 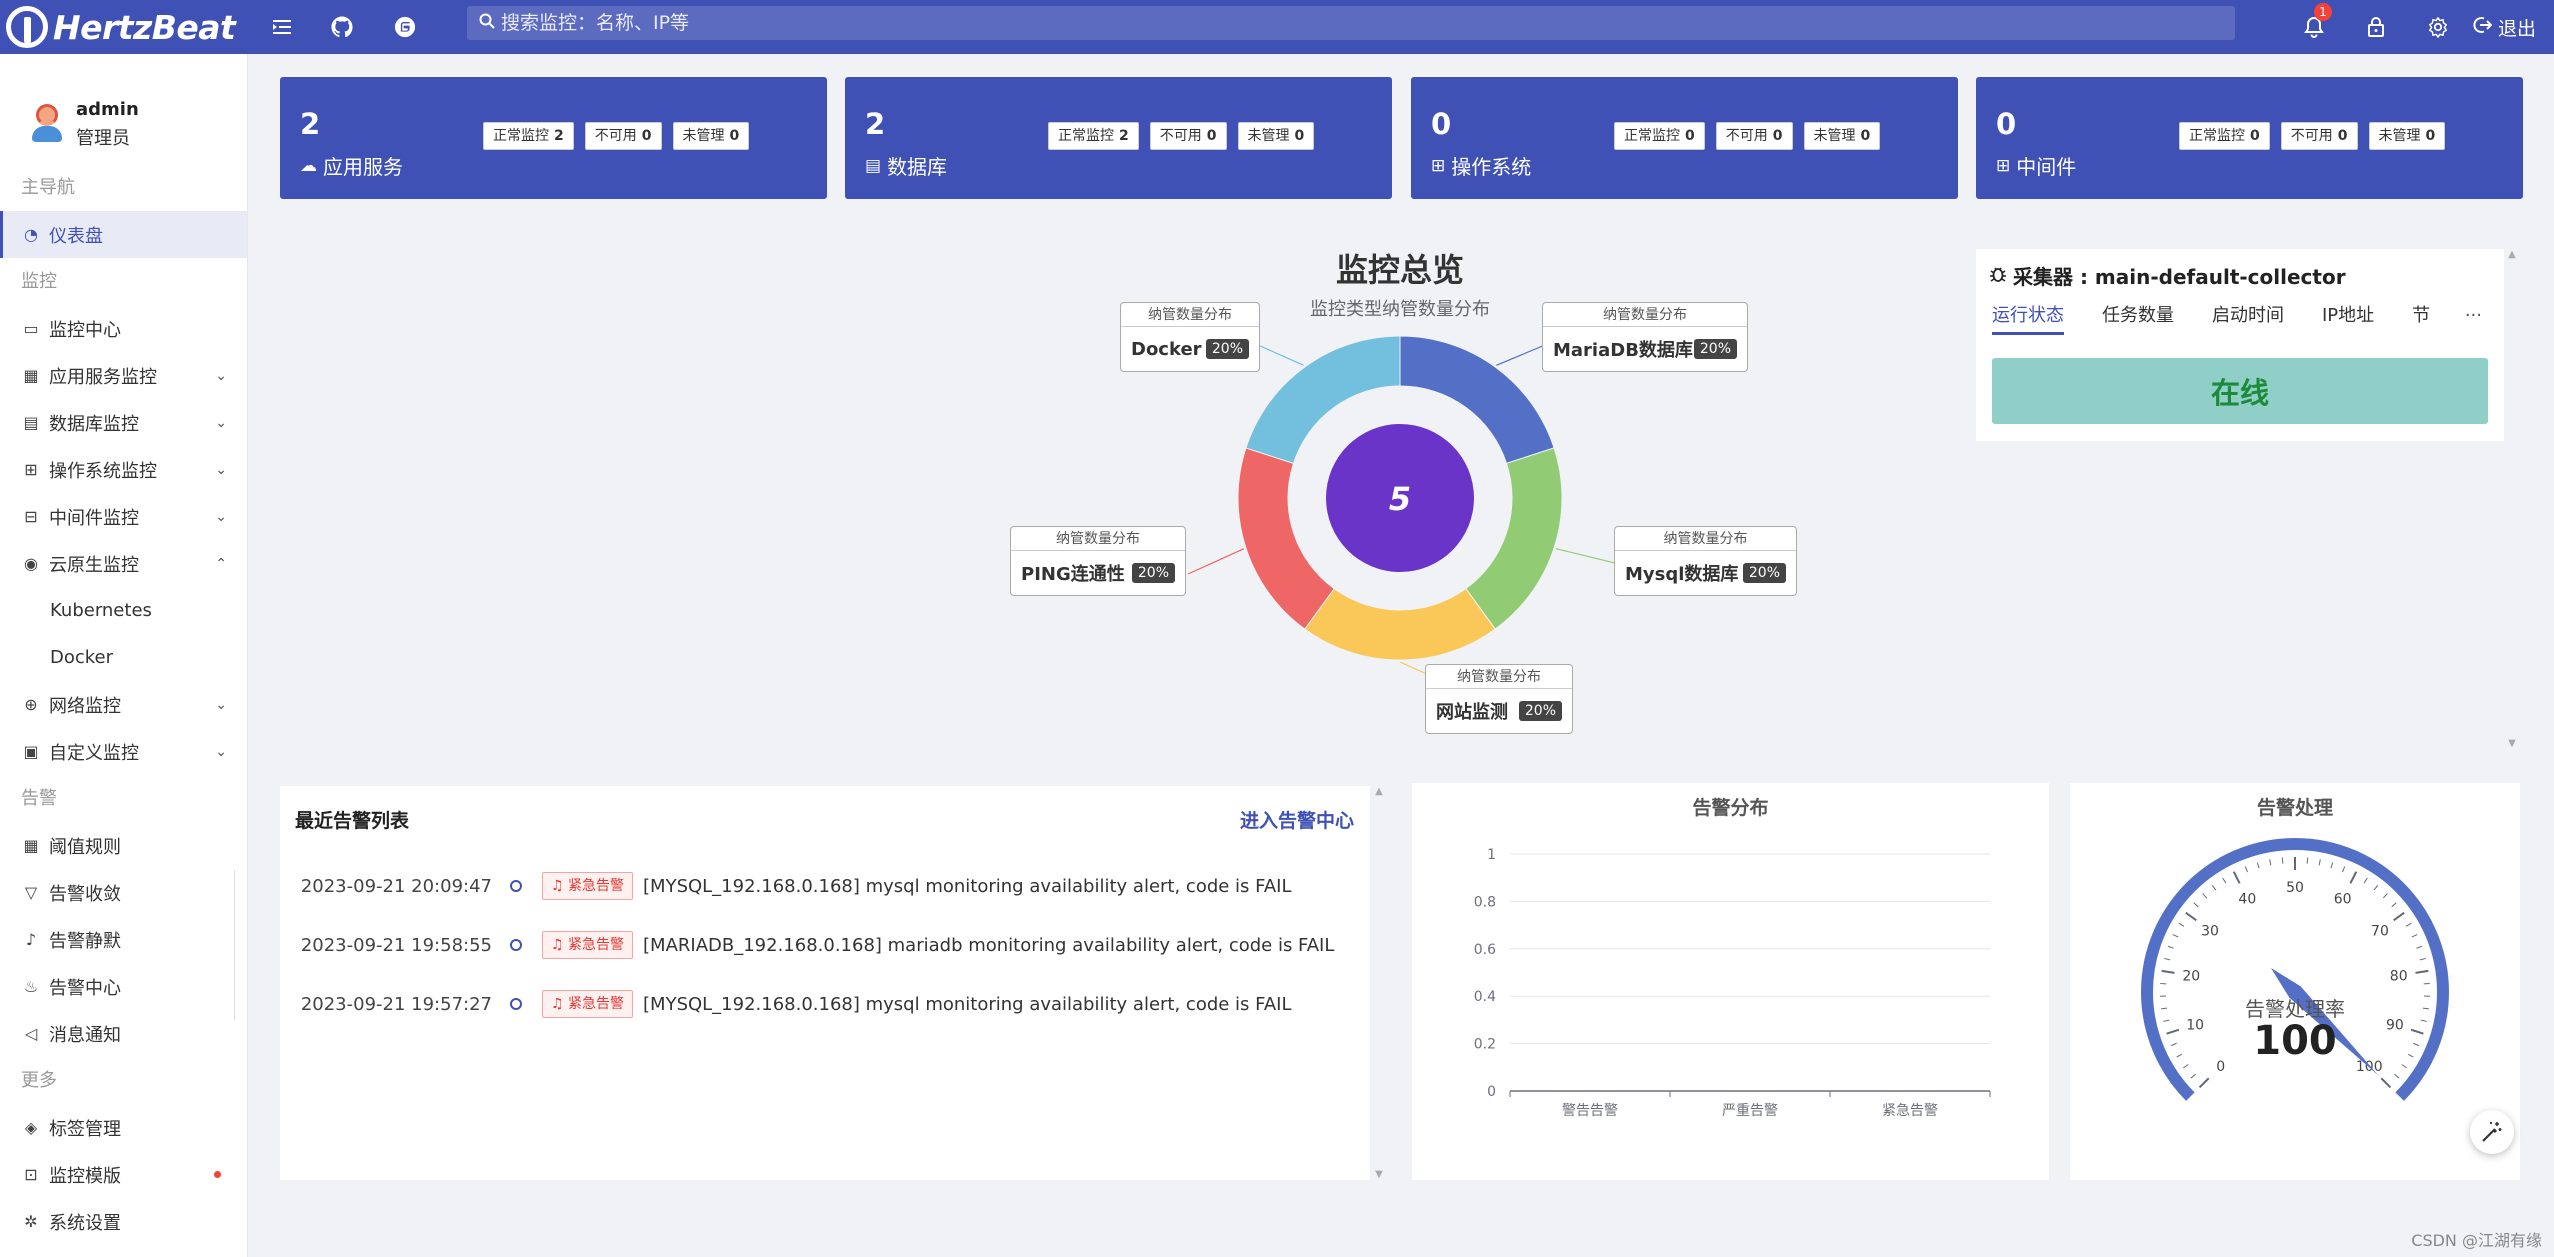 What do you see at coordinates (1280, 355) in the screenshot?
I see `donut-leader-line` at bounding box center [1280, 355].